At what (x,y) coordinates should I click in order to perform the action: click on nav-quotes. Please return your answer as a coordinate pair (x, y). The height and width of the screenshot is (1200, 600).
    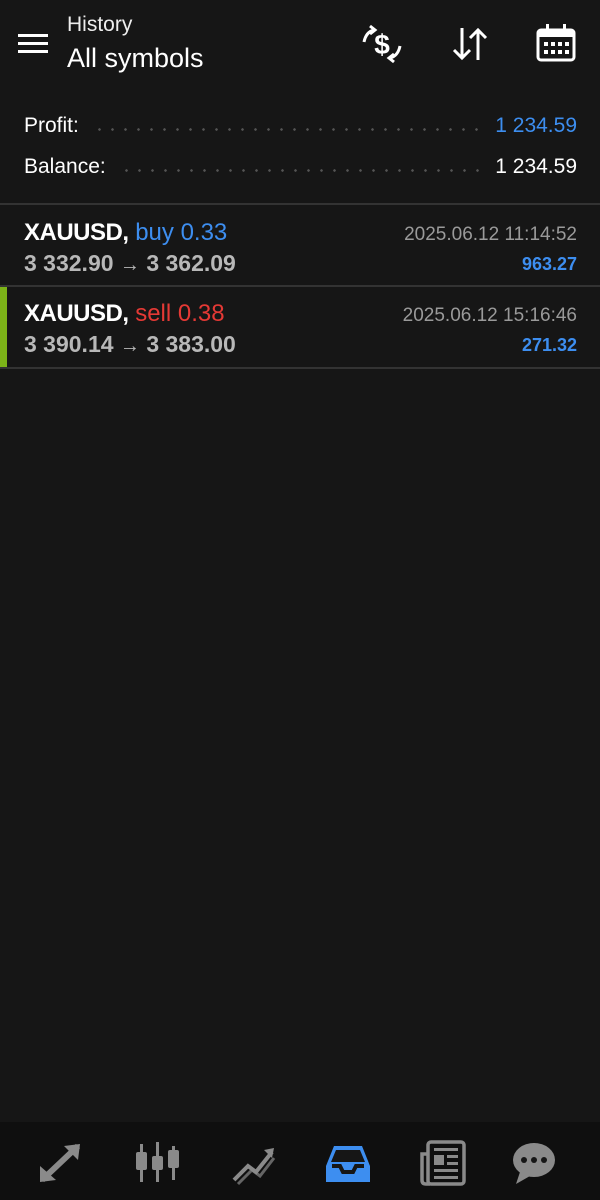
    Looking at the image, I should click on (60, 1163).